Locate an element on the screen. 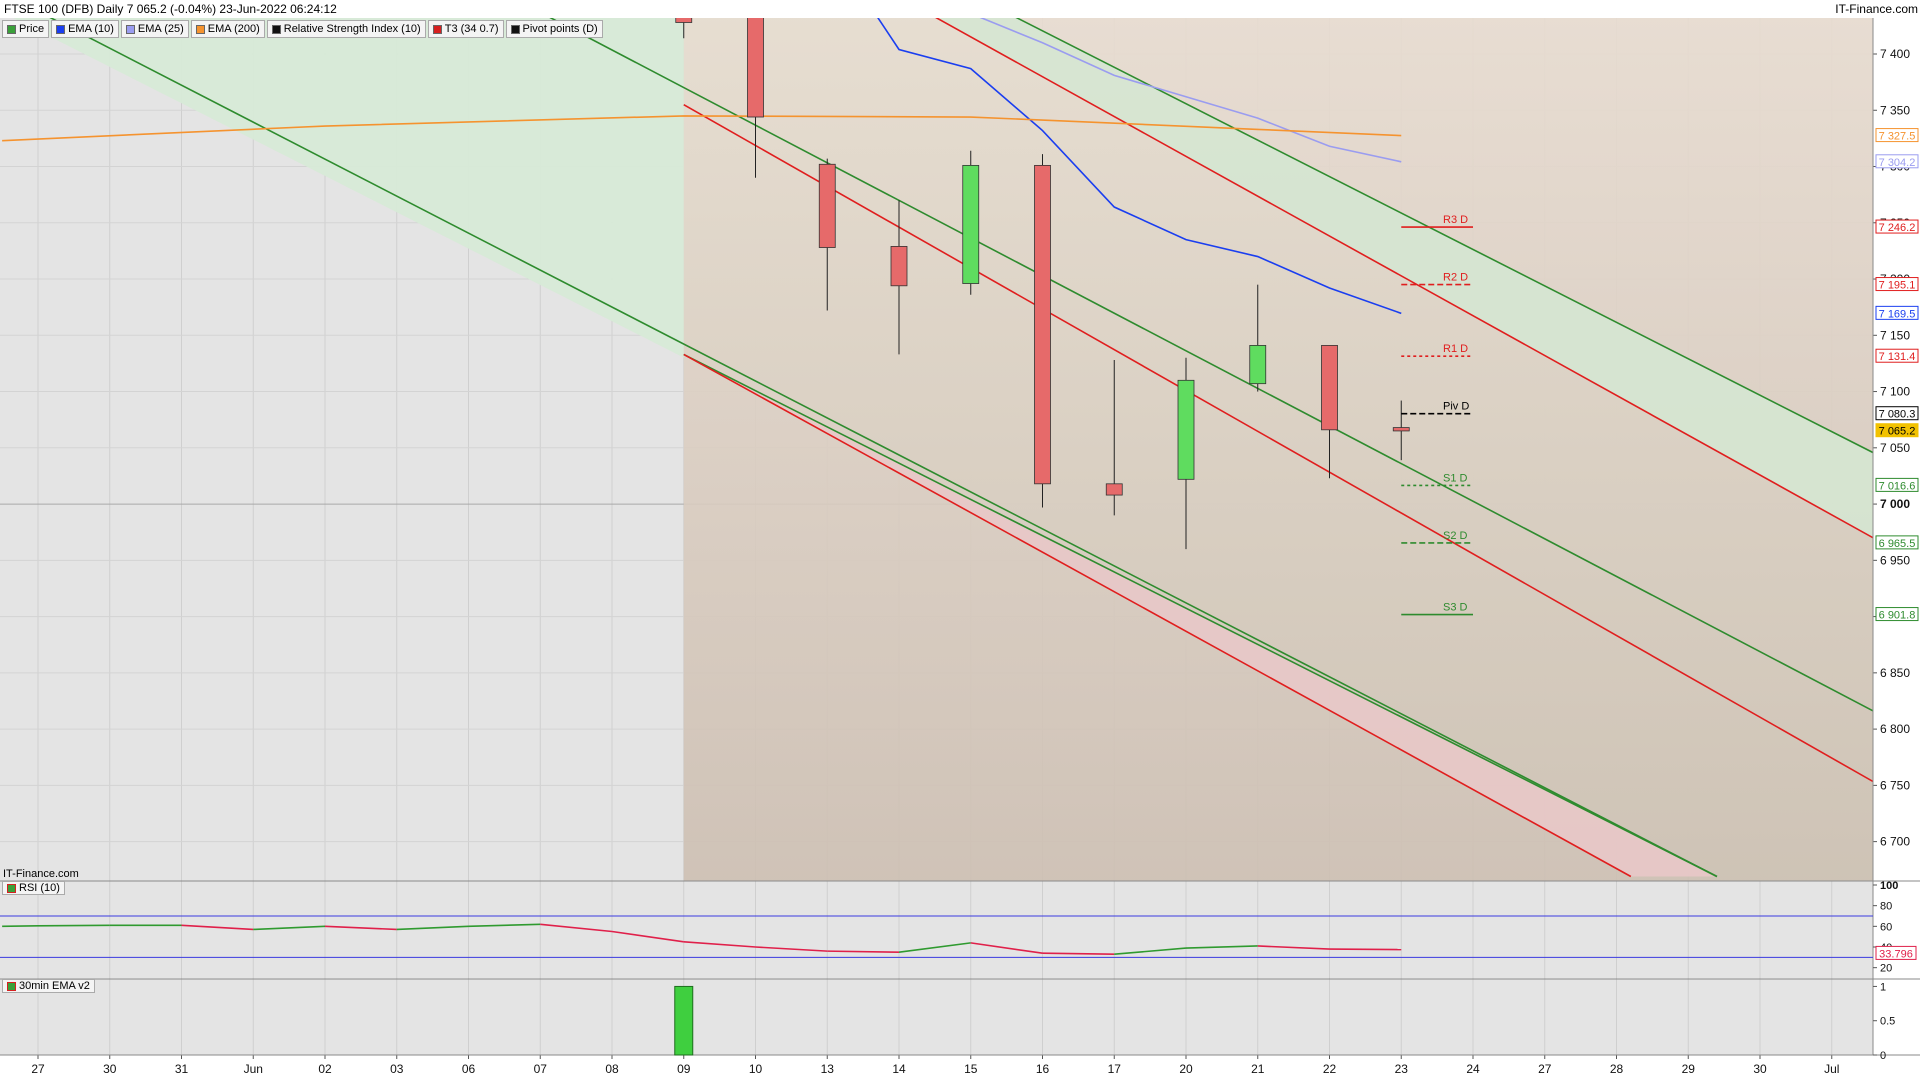 This screenshot has width=1920, height=1080. price-tag-text: 6 965.5 is located at coordinates (1897, 544).